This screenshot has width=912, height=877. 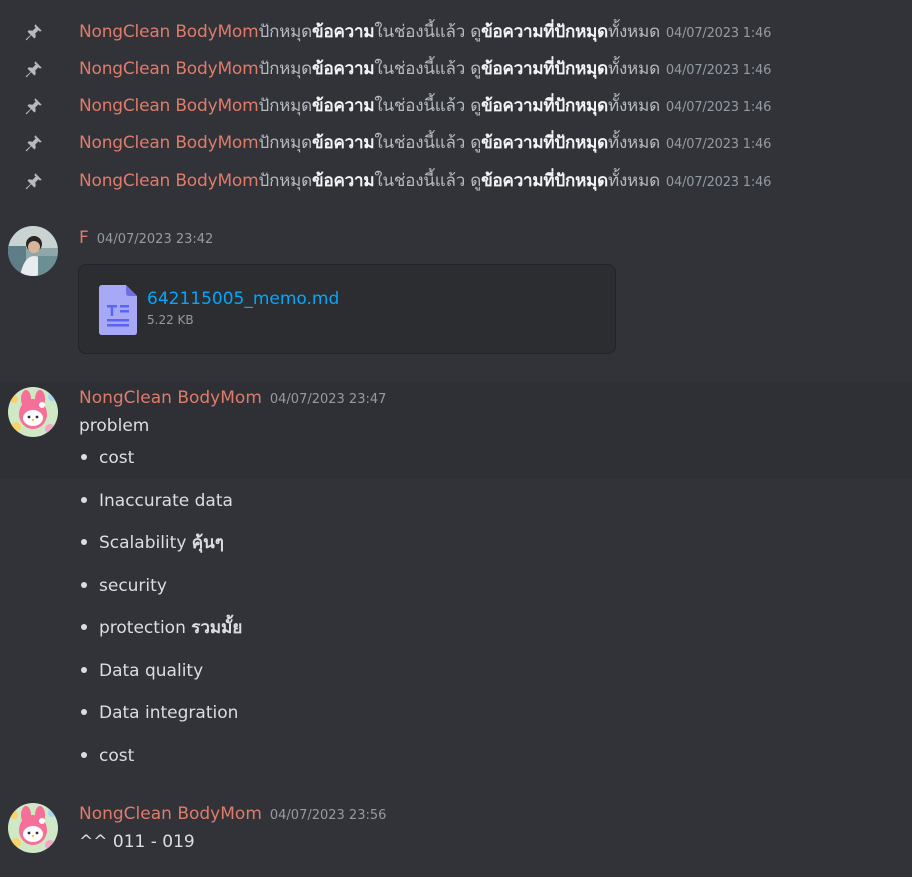 I want to click on message-timestamp: 04/07/2023 23:47, so click(x=328, y=399).